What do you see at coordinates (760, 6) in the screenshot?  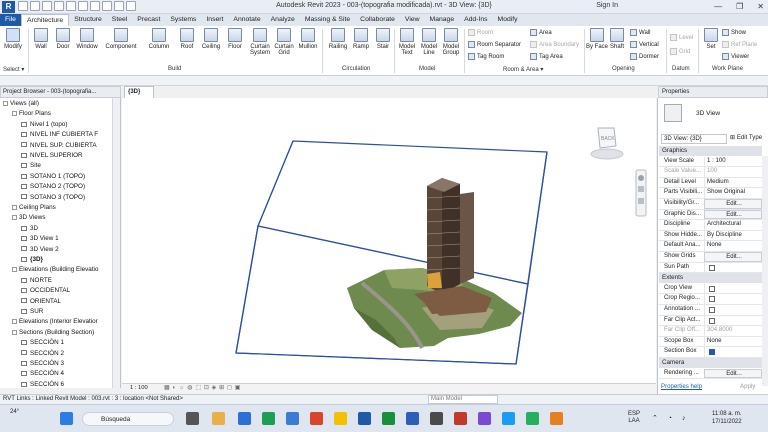 I see `close-icon: ✕` at bounding box center [760, 6].